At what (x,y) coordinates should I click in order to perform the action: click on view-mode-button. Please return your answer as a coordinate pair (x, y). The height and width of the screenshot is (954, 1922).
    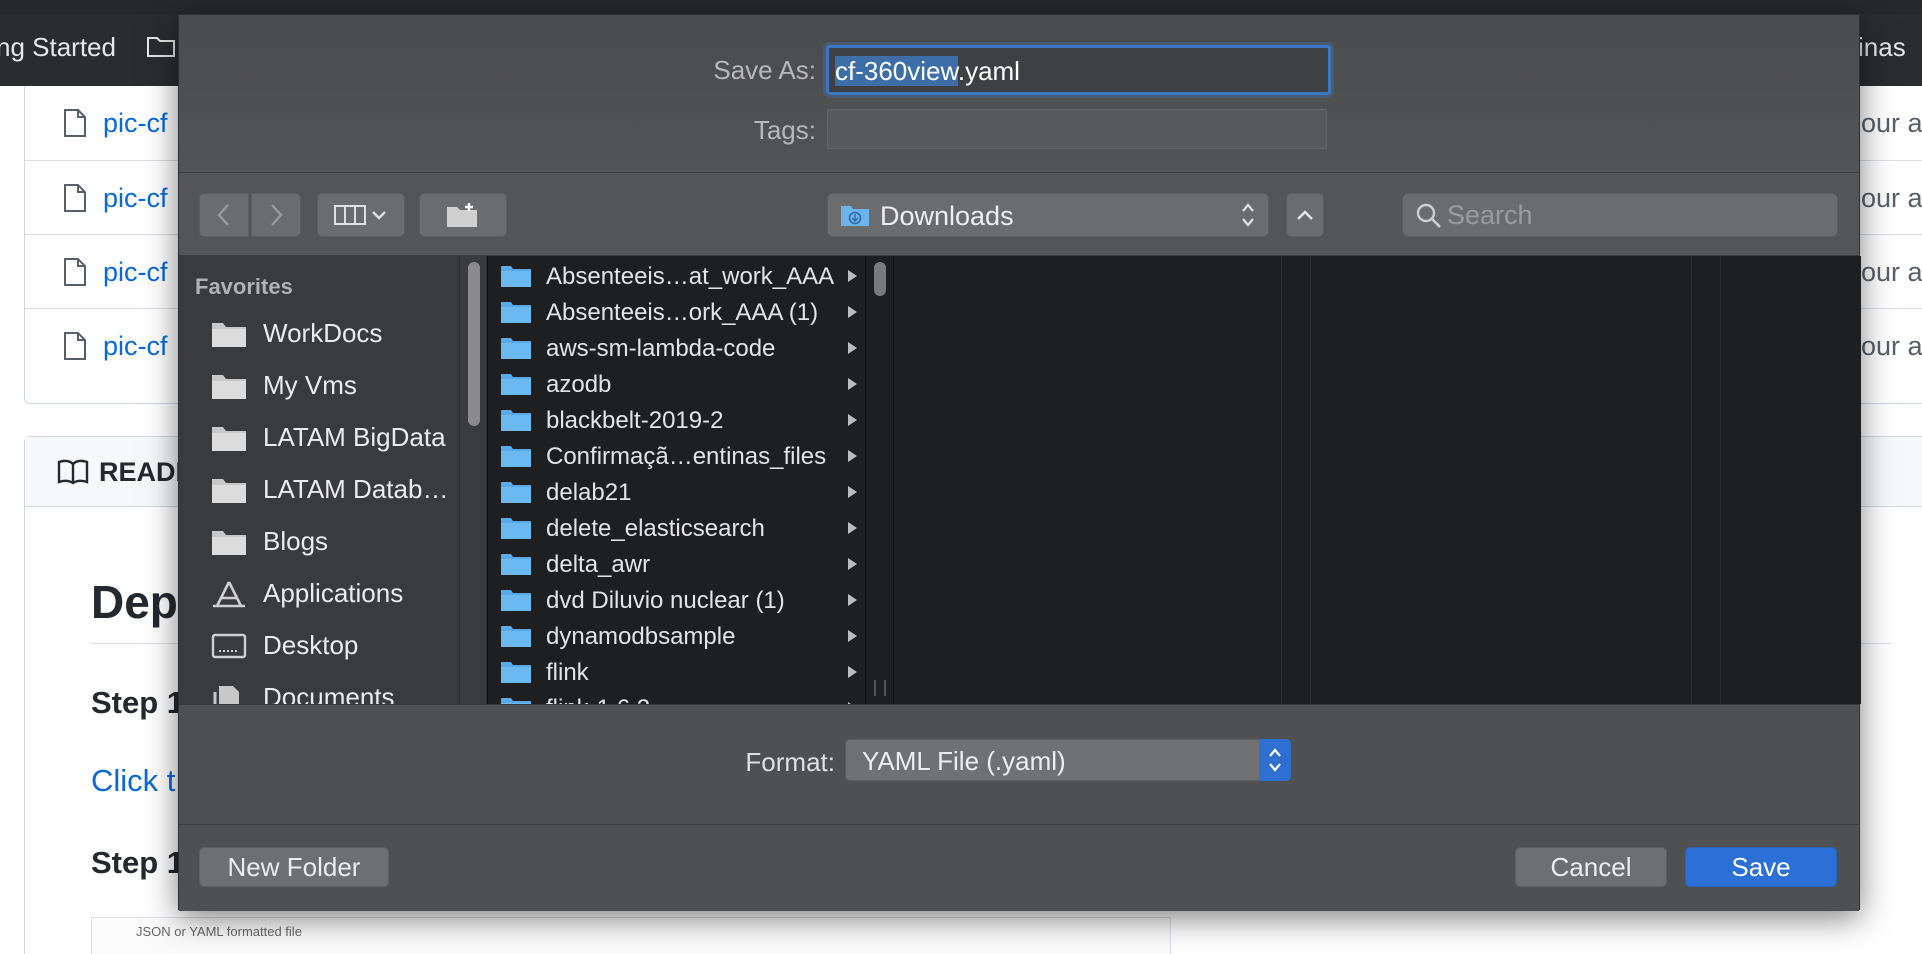
    Looking at the image, I should click on (361, 215).